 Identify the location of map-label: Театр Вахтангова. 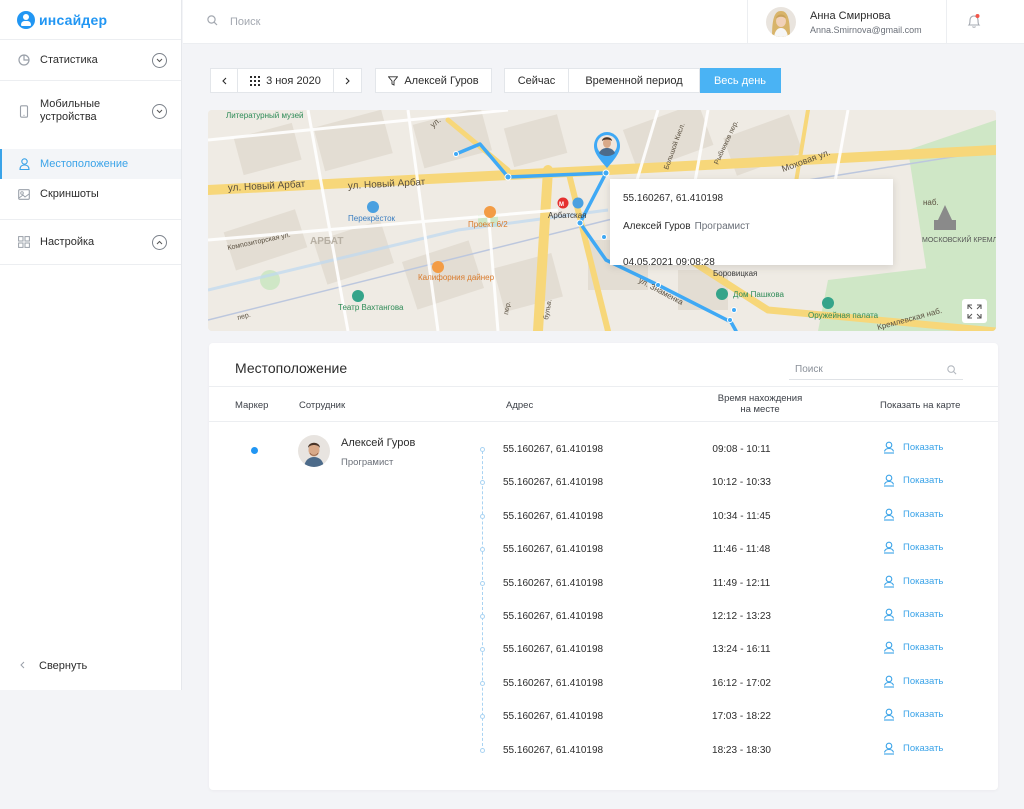
(371, 307).